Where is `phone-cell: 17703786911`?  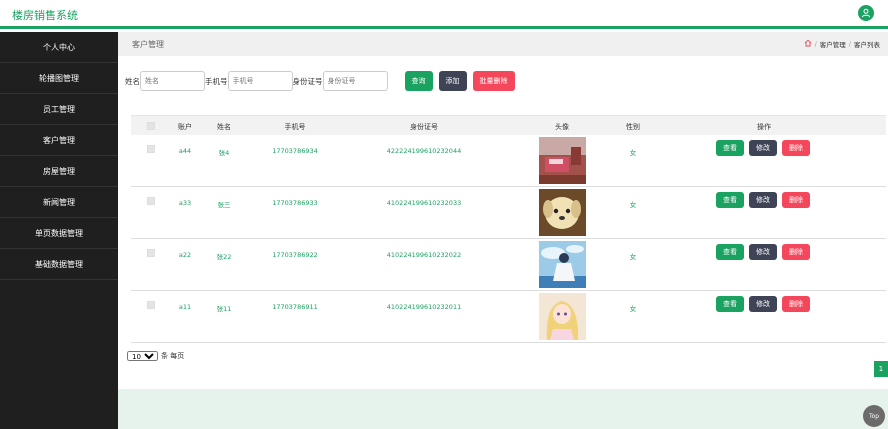 phone-cell: 17703786911 is located at coordinates (295, 307).